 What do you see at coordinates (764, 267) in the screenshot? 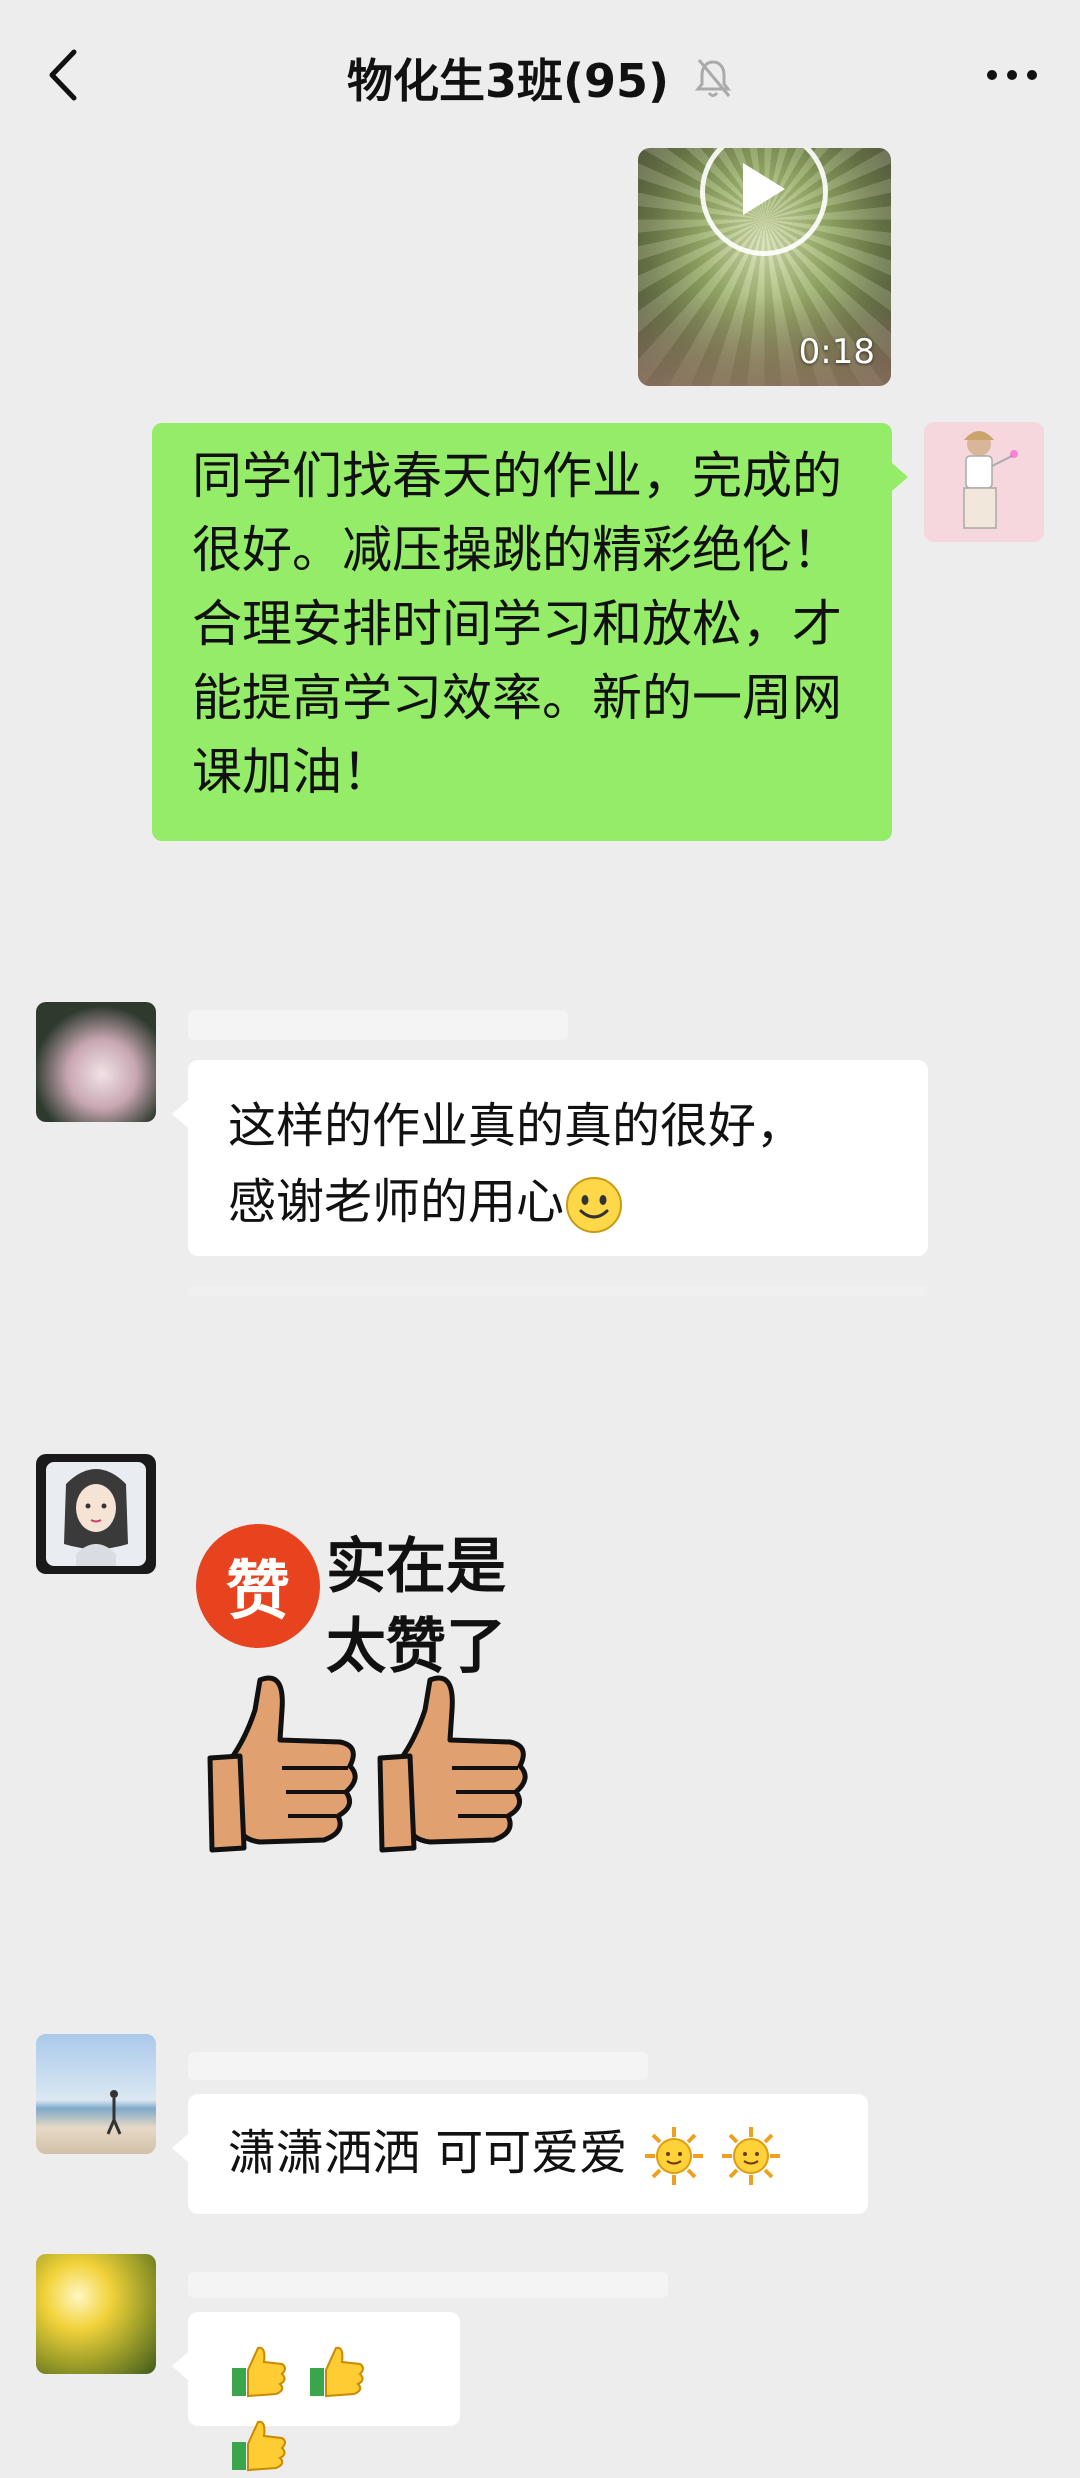
I see `video-message: 0:18` at bounding box center [764, 267].